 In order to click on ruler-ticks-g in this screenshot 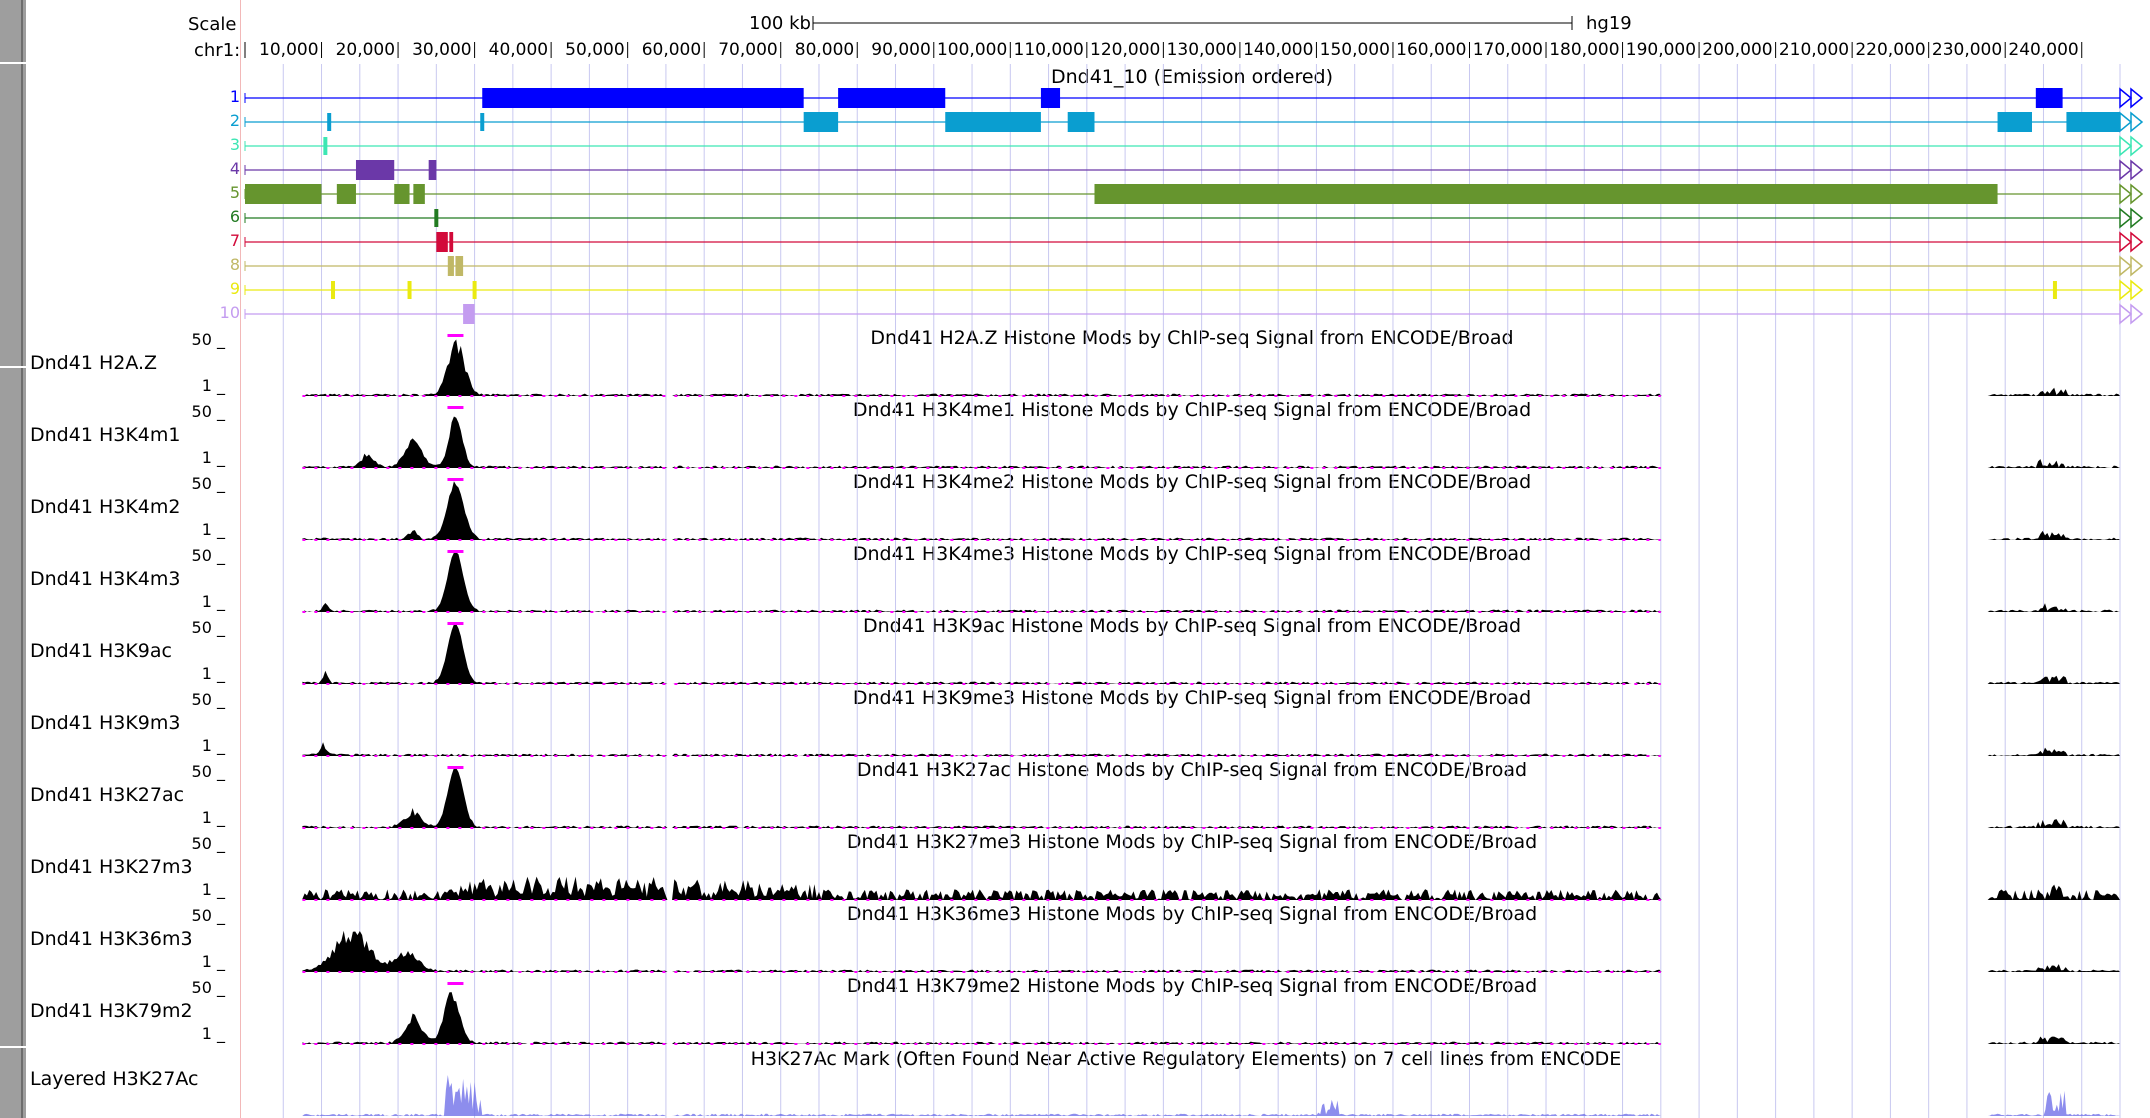, I will do `click(1163, 50)`.